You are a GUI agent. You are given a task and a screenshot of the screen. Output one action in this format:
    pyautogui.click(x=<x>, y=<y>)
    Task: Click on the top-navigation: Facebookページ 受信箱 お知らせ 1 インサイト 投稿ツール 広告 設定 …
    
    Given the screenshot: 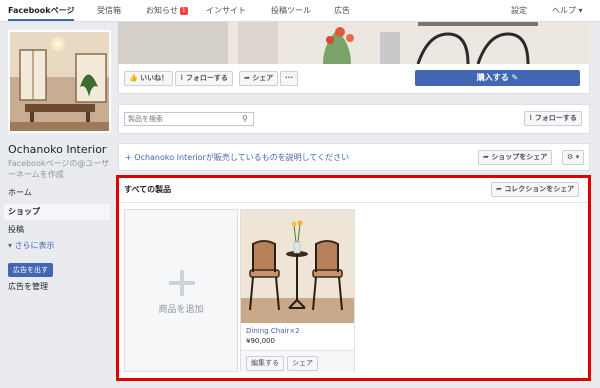 What is the action you would take?
    pyautogui.click(x=300, y=11)
    